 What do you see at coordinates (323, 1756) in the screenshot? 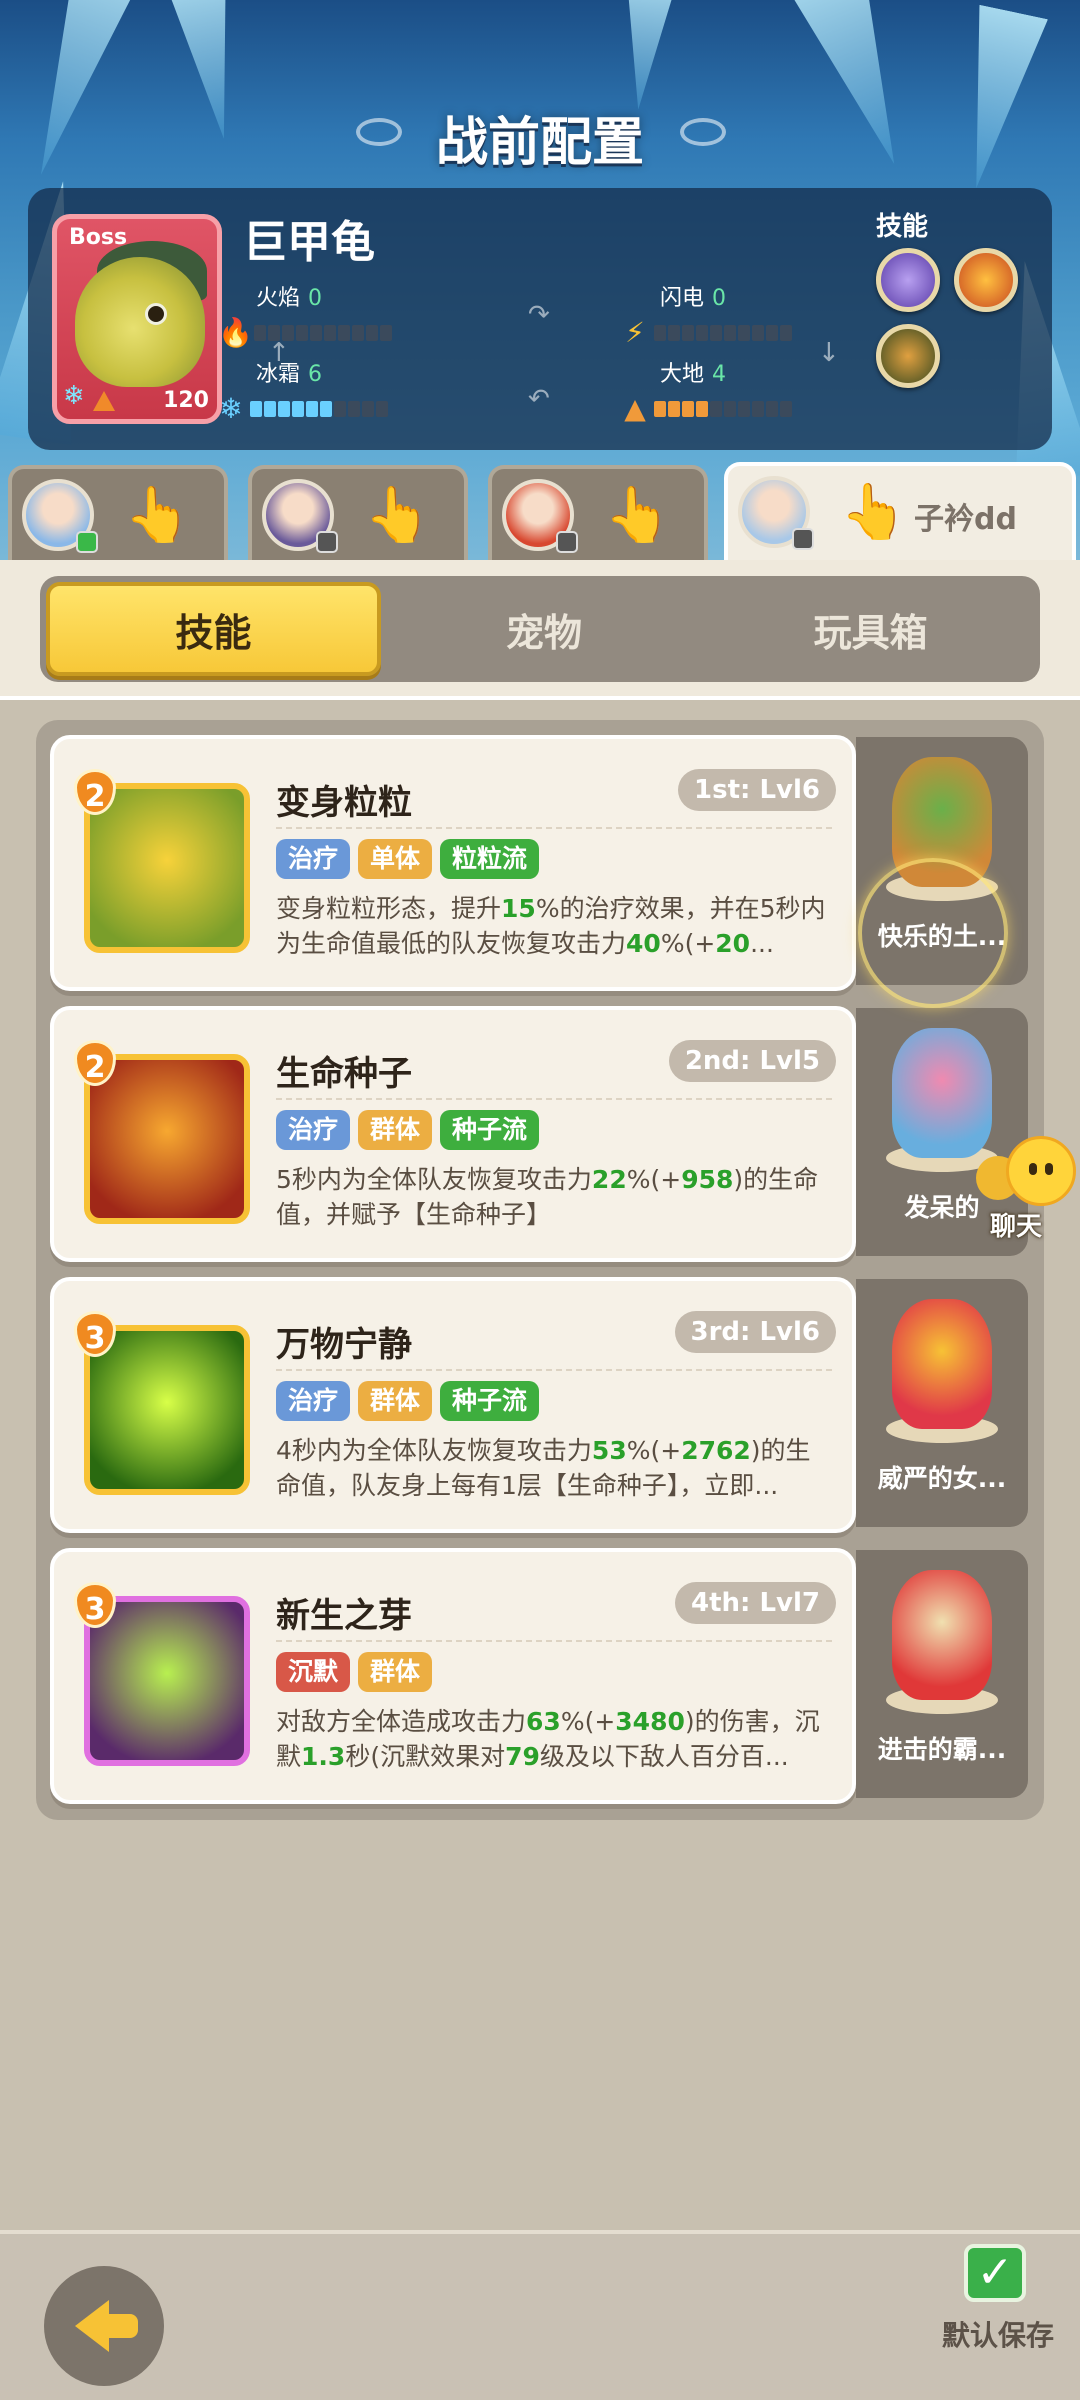
I see `skill-description-number: 1.3` at bounding box center [323, 1756].